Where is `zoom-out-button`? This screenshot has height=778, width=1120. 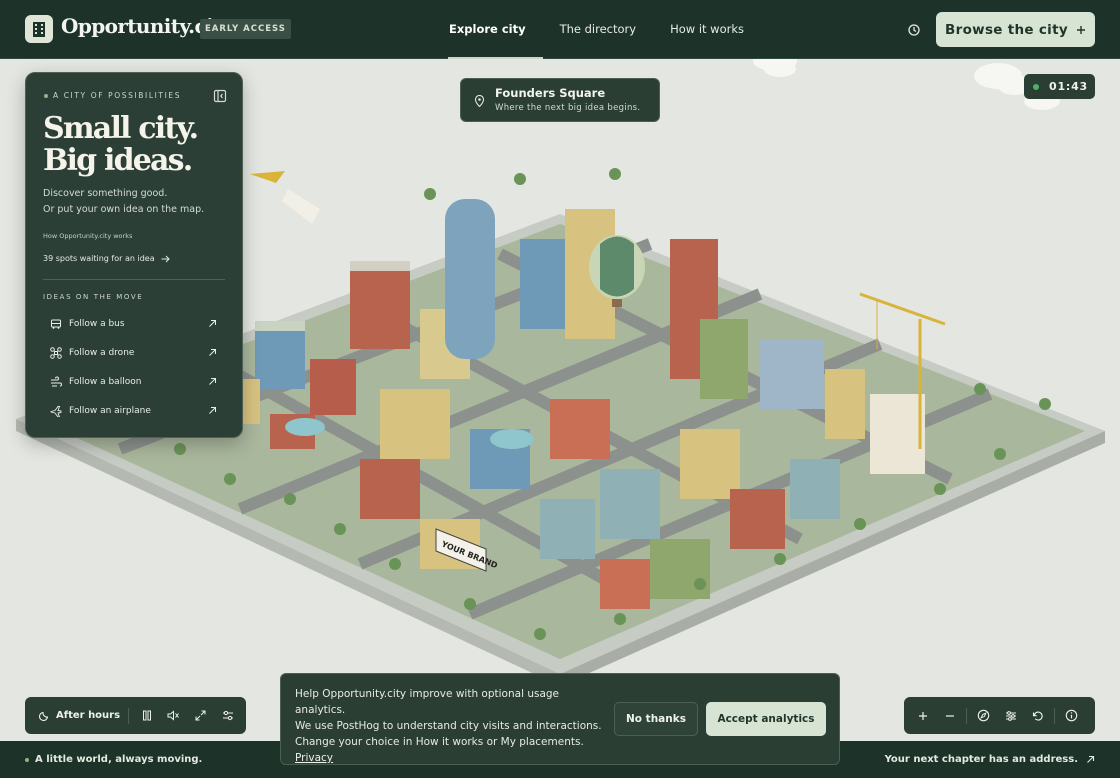
zoom-out-button is located at coordinates (949, 715).